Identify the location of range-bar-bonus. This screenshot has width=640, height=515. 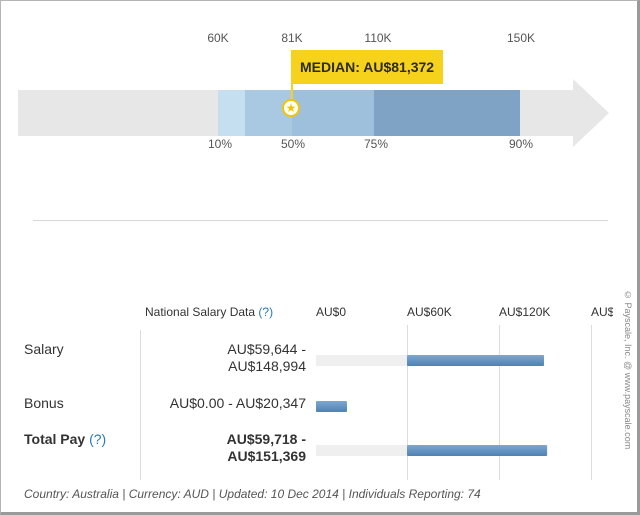
(332, 406).